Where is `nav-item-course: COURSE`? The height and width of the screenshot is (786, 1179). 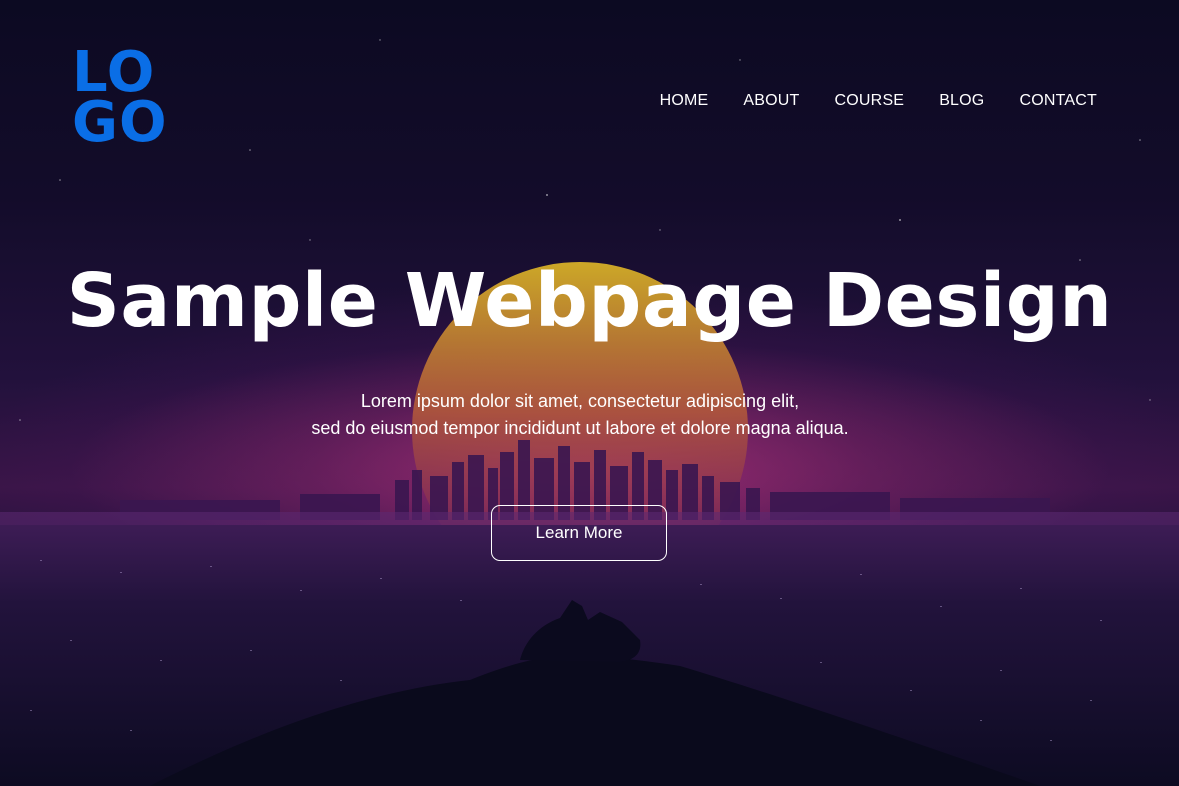
nav-item-course: COURSE is located at coordinates (870, 101).